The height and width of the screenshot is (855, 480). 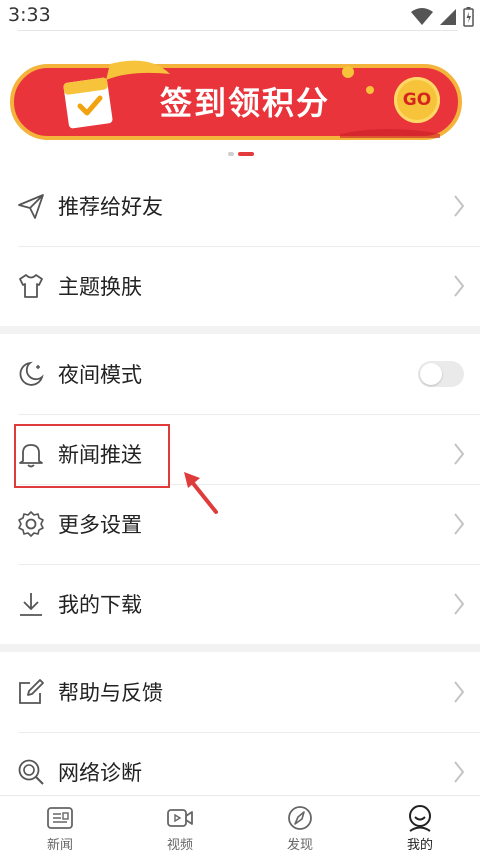 What do you see at coordinates (431, 374) in the screenshot?
I see `toggle-knob` at bounding box center [431, 374].